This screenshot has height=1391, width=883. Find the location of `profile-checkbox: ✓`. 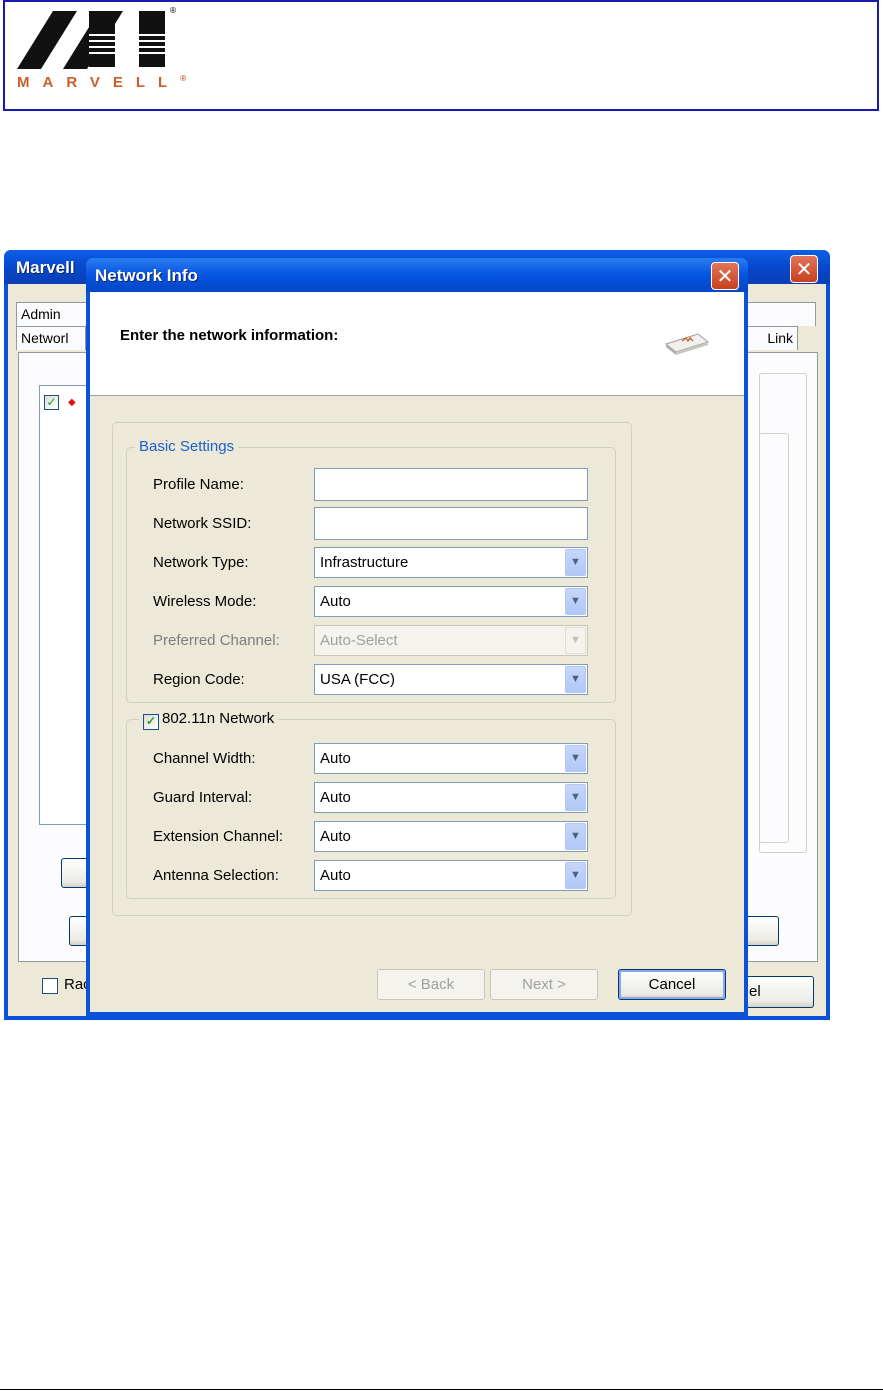

profile-checkbox: ✓ is located at coordinates (51, 402).